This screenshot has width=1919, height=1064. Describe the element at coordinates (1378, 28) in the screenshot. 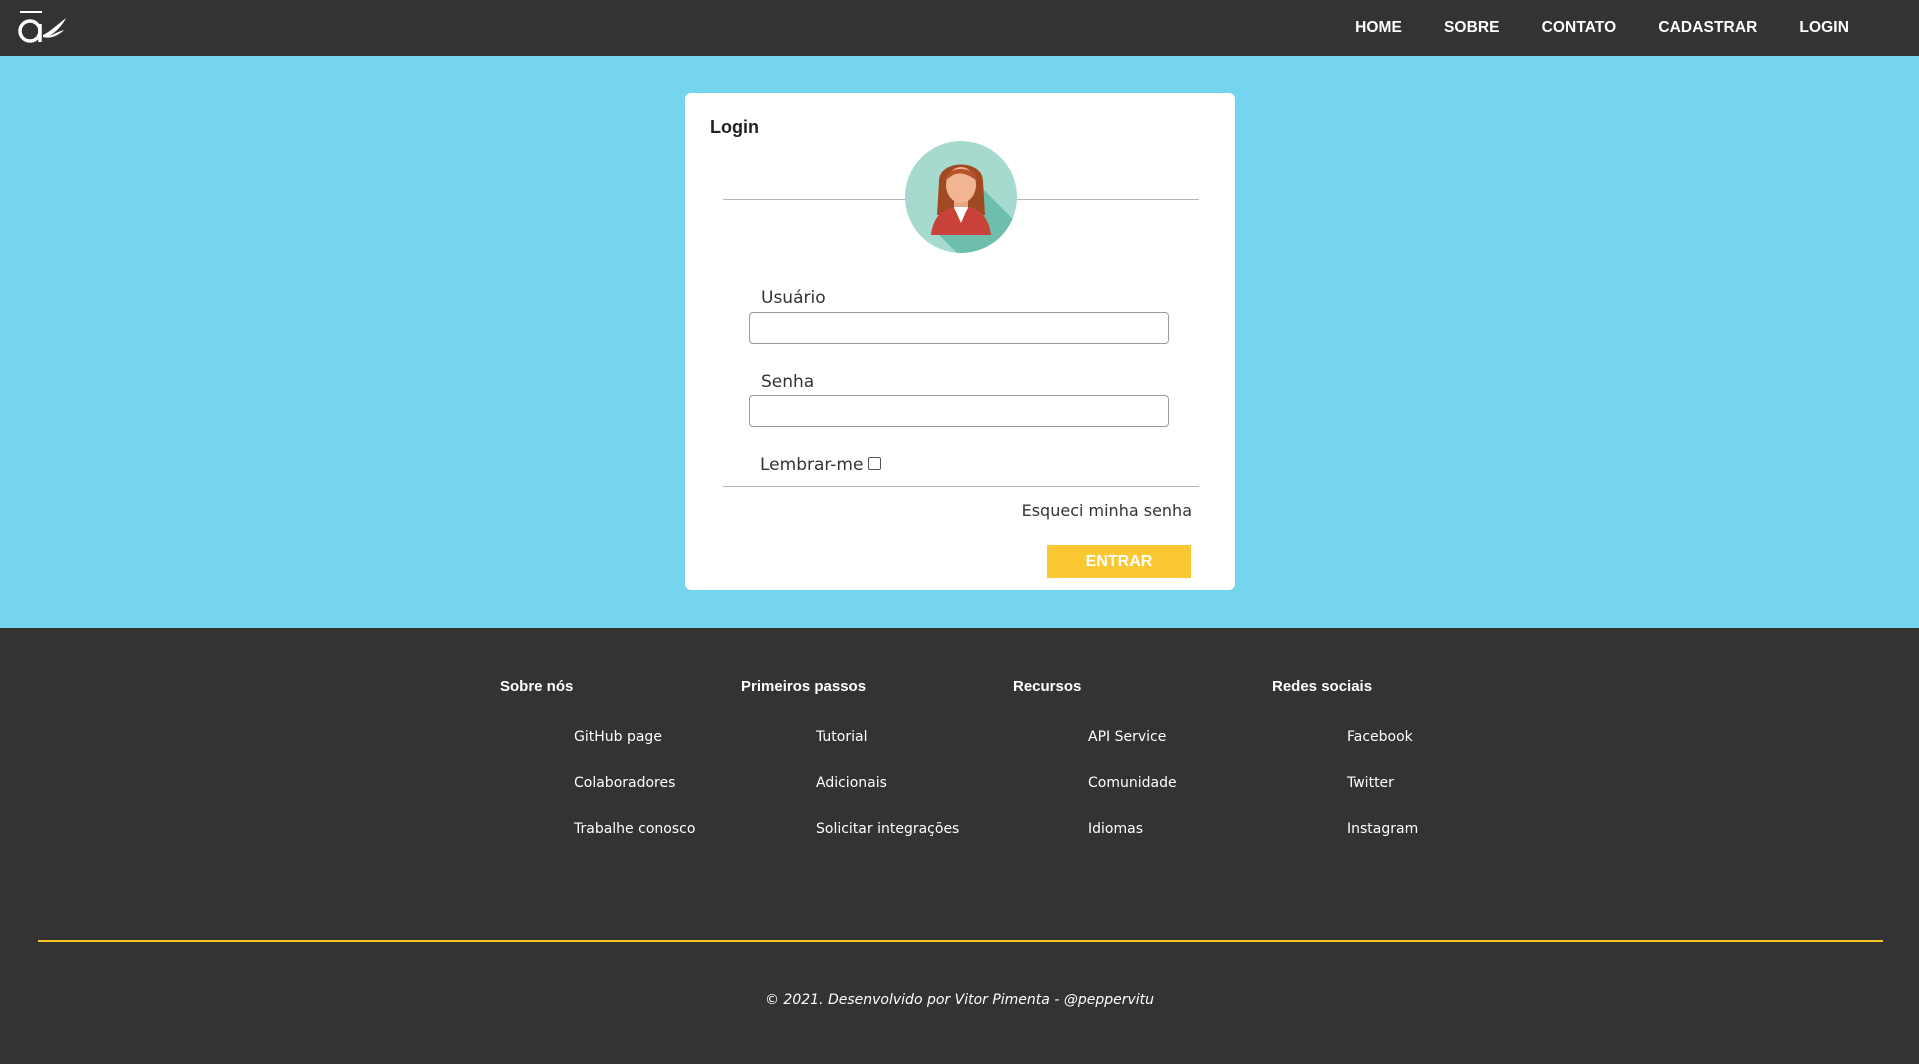

I see `nav-home-link: HOME` at that location.